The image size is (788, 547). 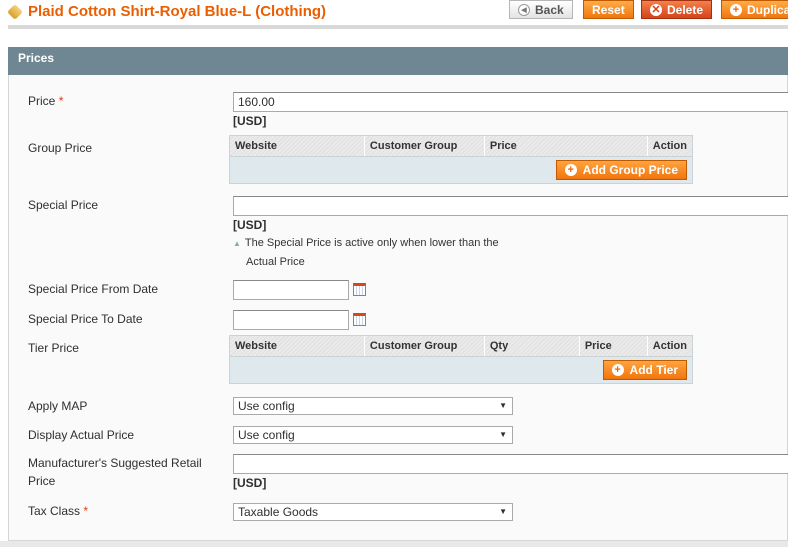 I want to click on delete-button: ✕ Delete, so click(x=677, y=9).